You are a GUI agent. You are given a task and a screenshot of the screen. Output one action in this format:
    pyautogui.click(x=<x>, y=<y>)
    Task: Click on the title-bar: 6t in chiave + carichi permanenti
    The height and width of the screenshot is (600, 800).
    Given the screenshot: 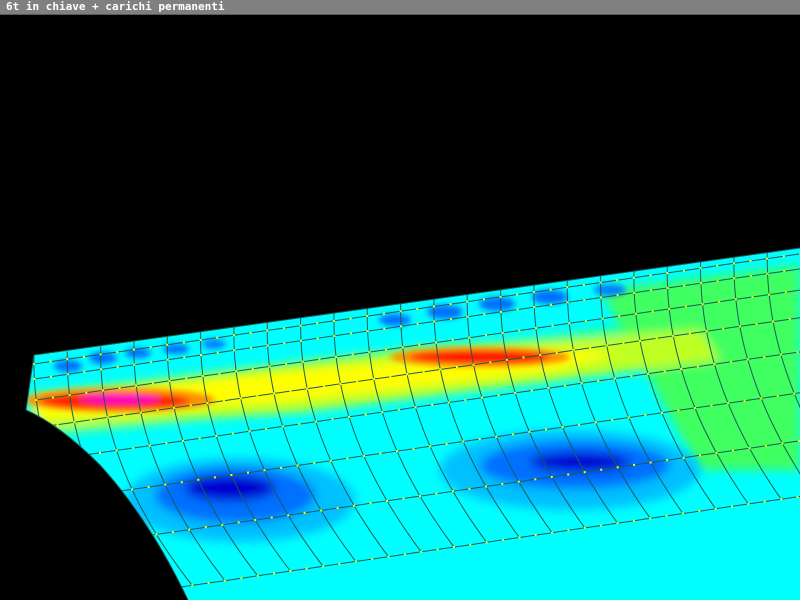 What is the action you would take?
    pyautogui.click(x=400, y=7)
    